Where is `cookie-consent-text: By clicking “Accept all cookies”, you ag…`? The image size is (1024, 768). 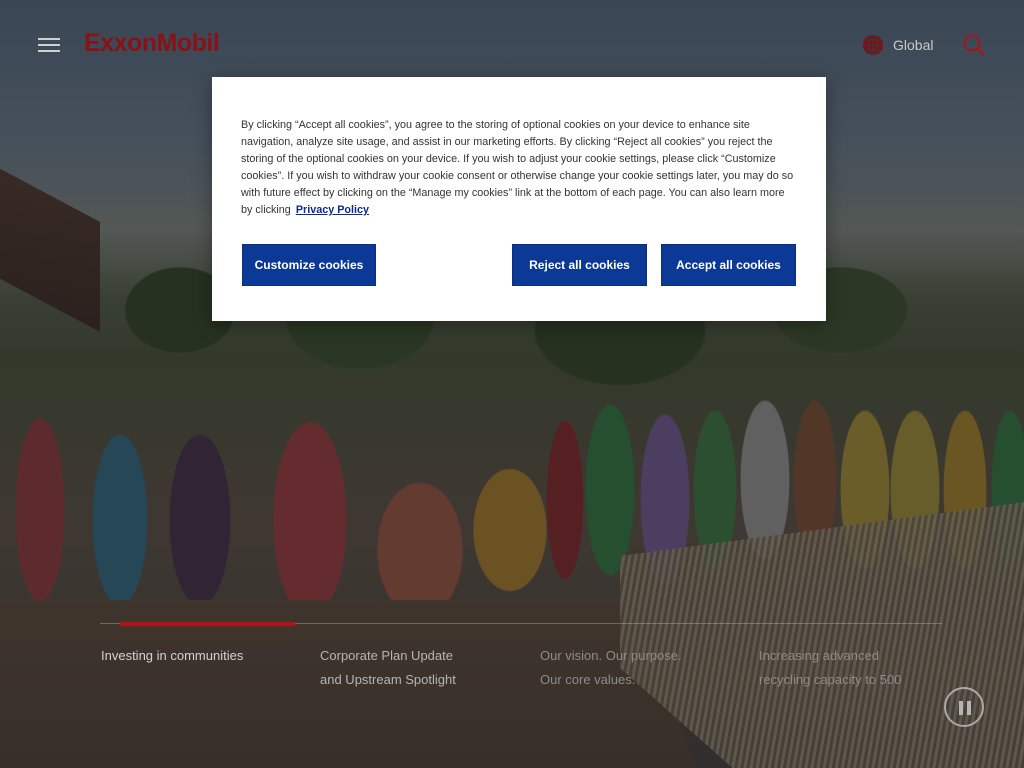 cookie-consent-text: By clicking “Accept all cookies”, you ag… is located at coordinates (519, 168).